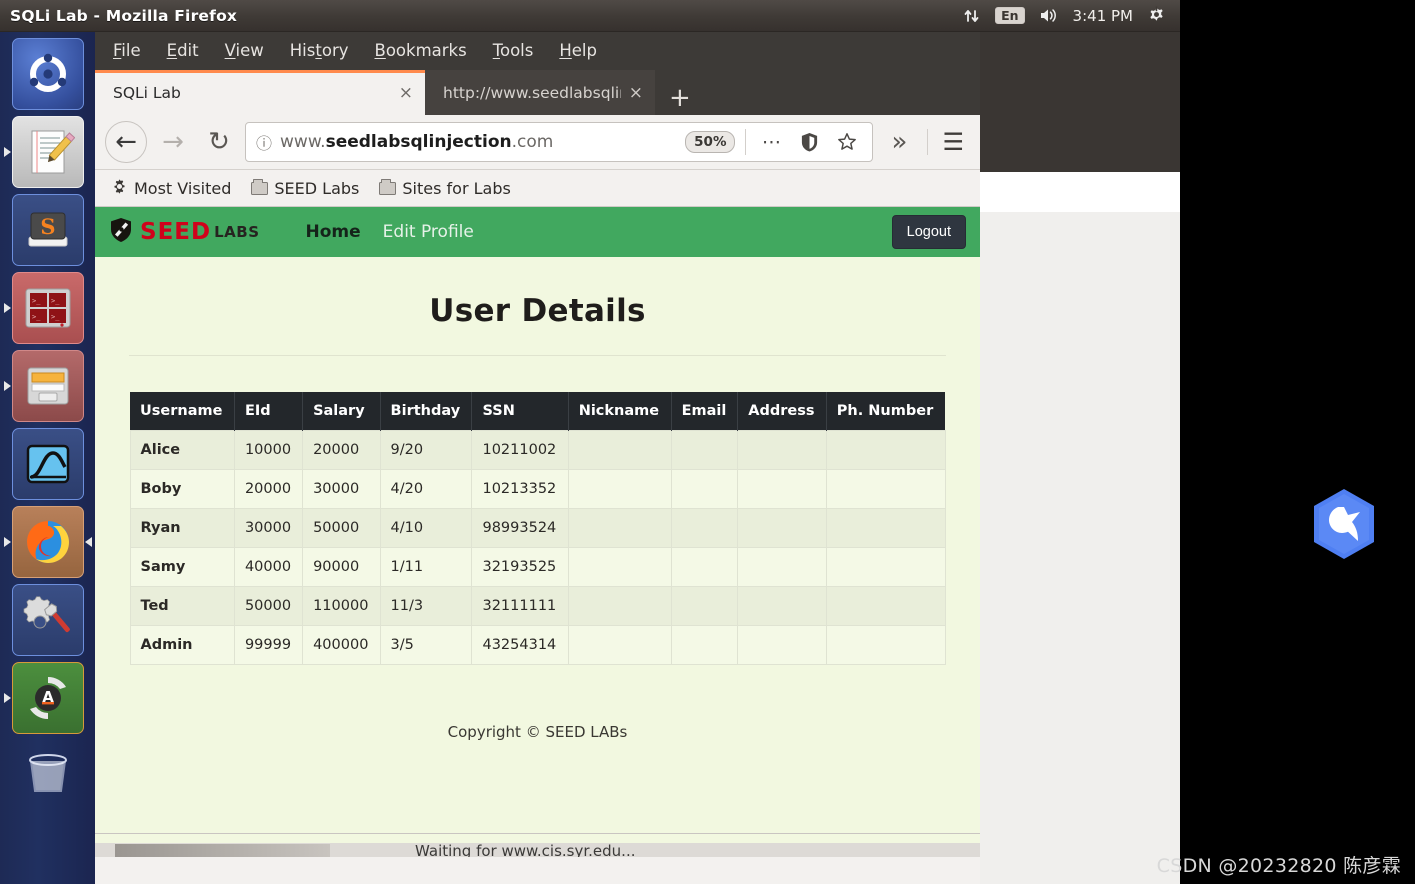  What do you see at coordinates (532, 142) in the screenshot?
I see `url-suffix: .com` at bounding box center [532, 142].